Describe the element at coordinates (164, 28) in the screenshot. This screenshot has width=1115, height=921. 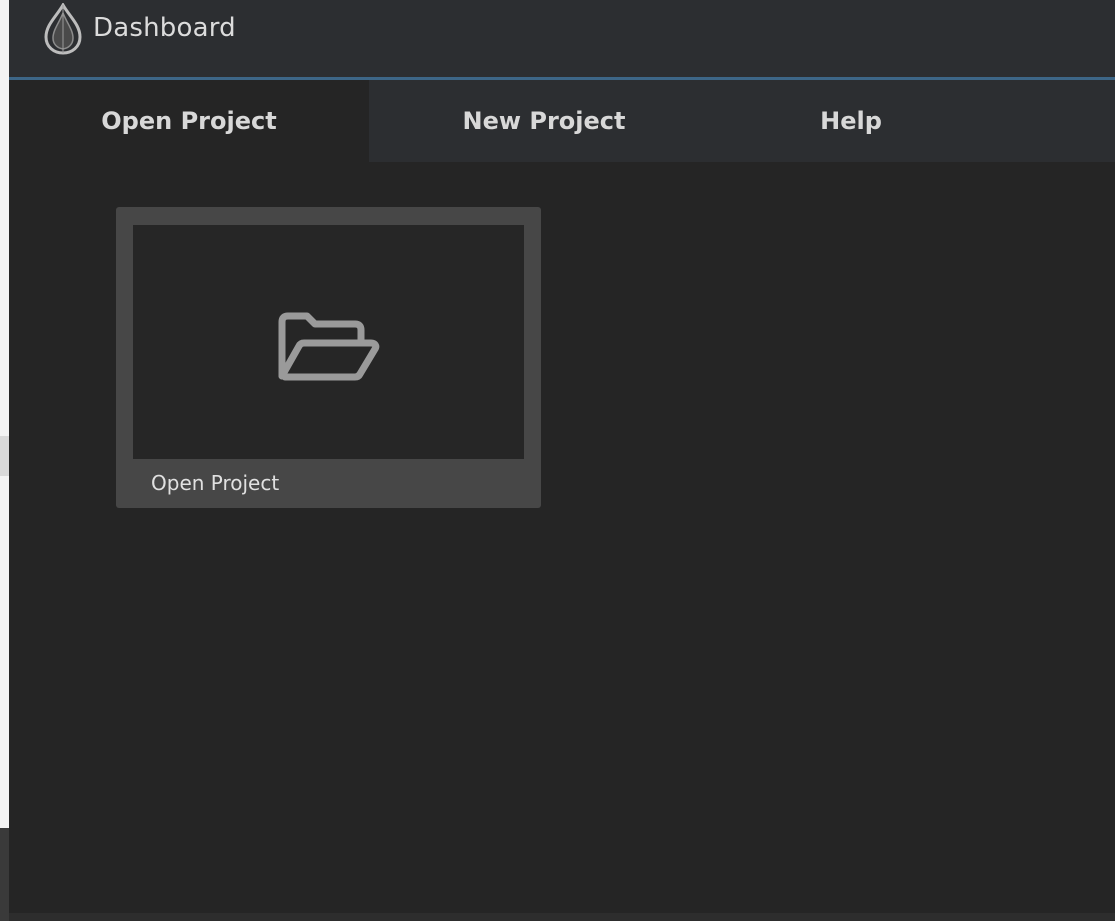
I see `window-title: Dashboard` at that location.